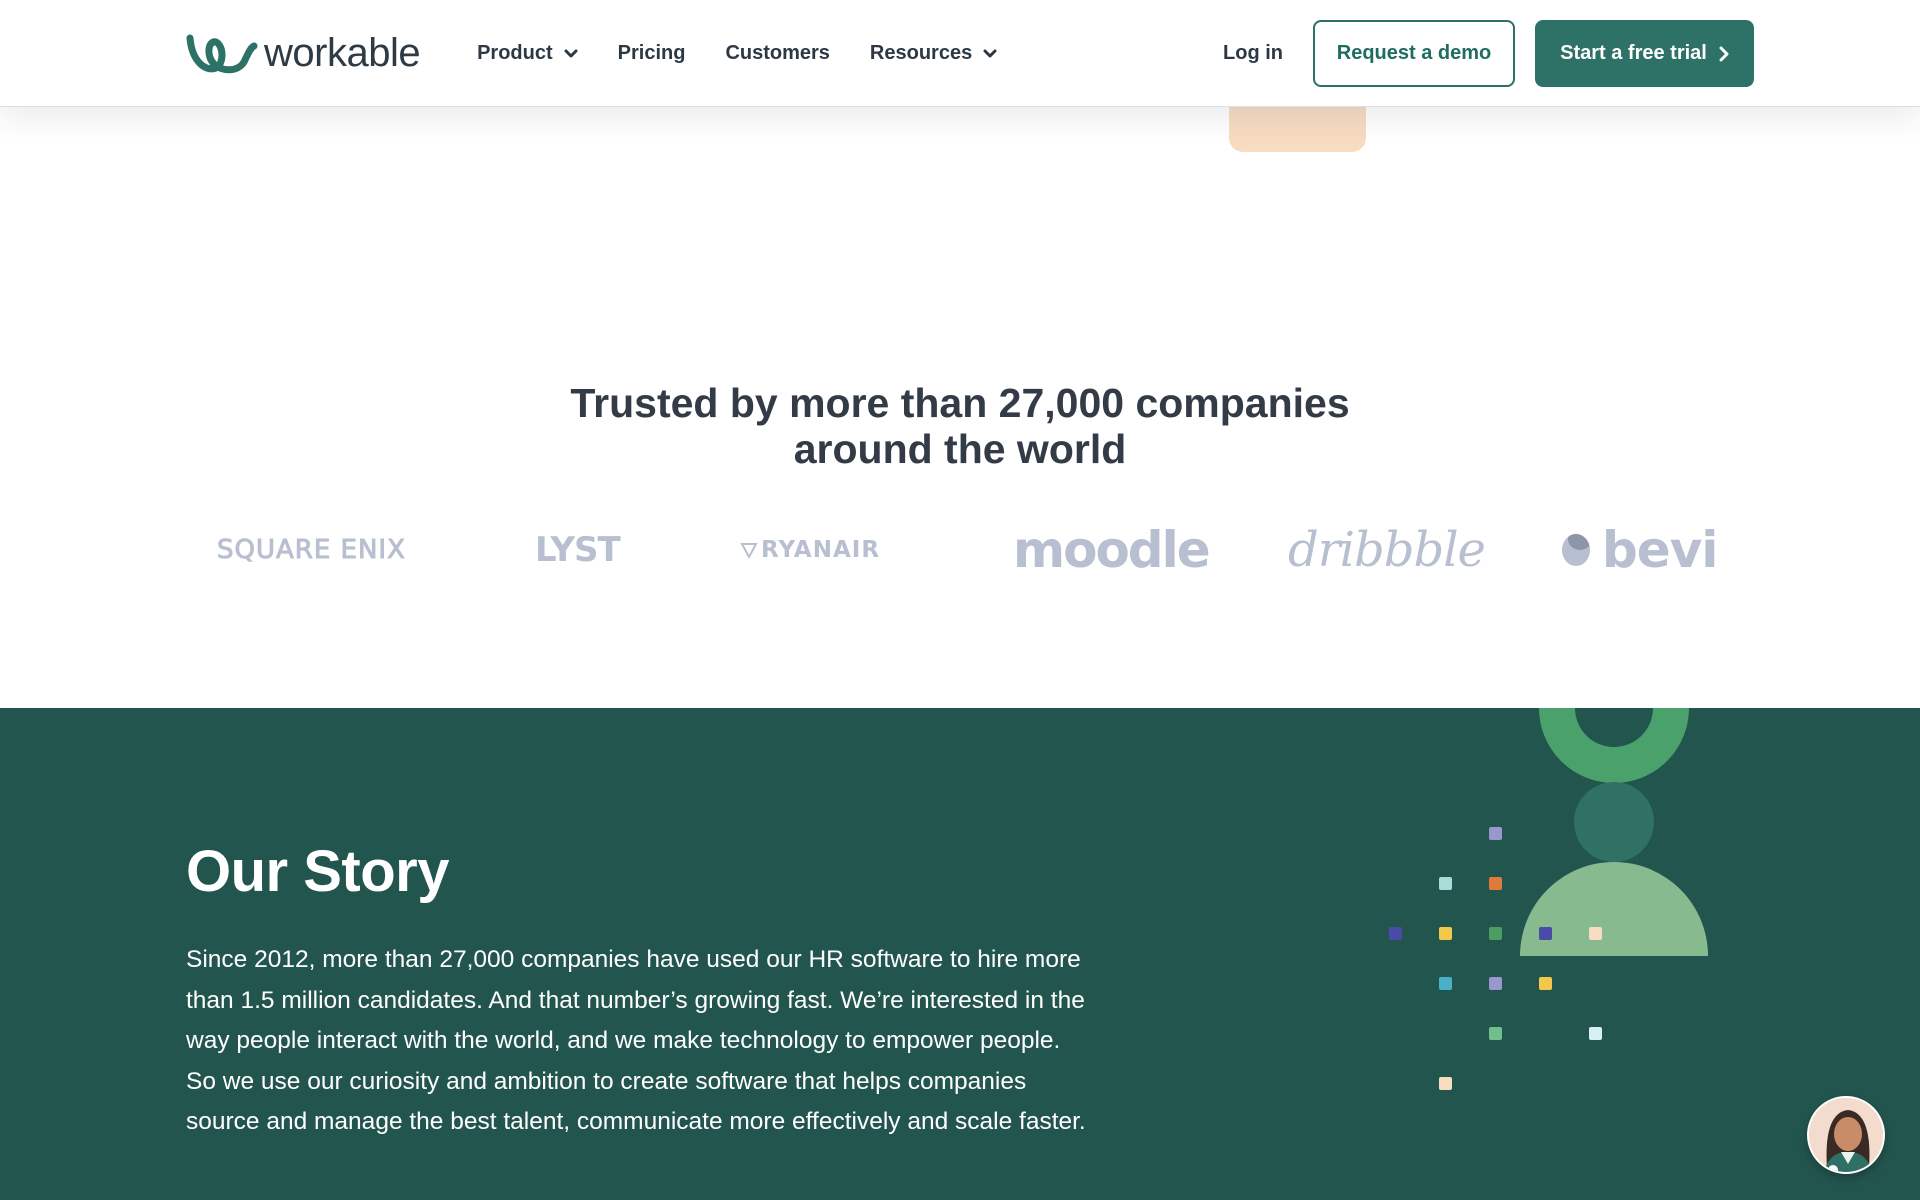  What do you see at coordinates (1614, 832) in the screenshot?
I see `abstract-shapes-graphic` at bounding box center [1614, 832].